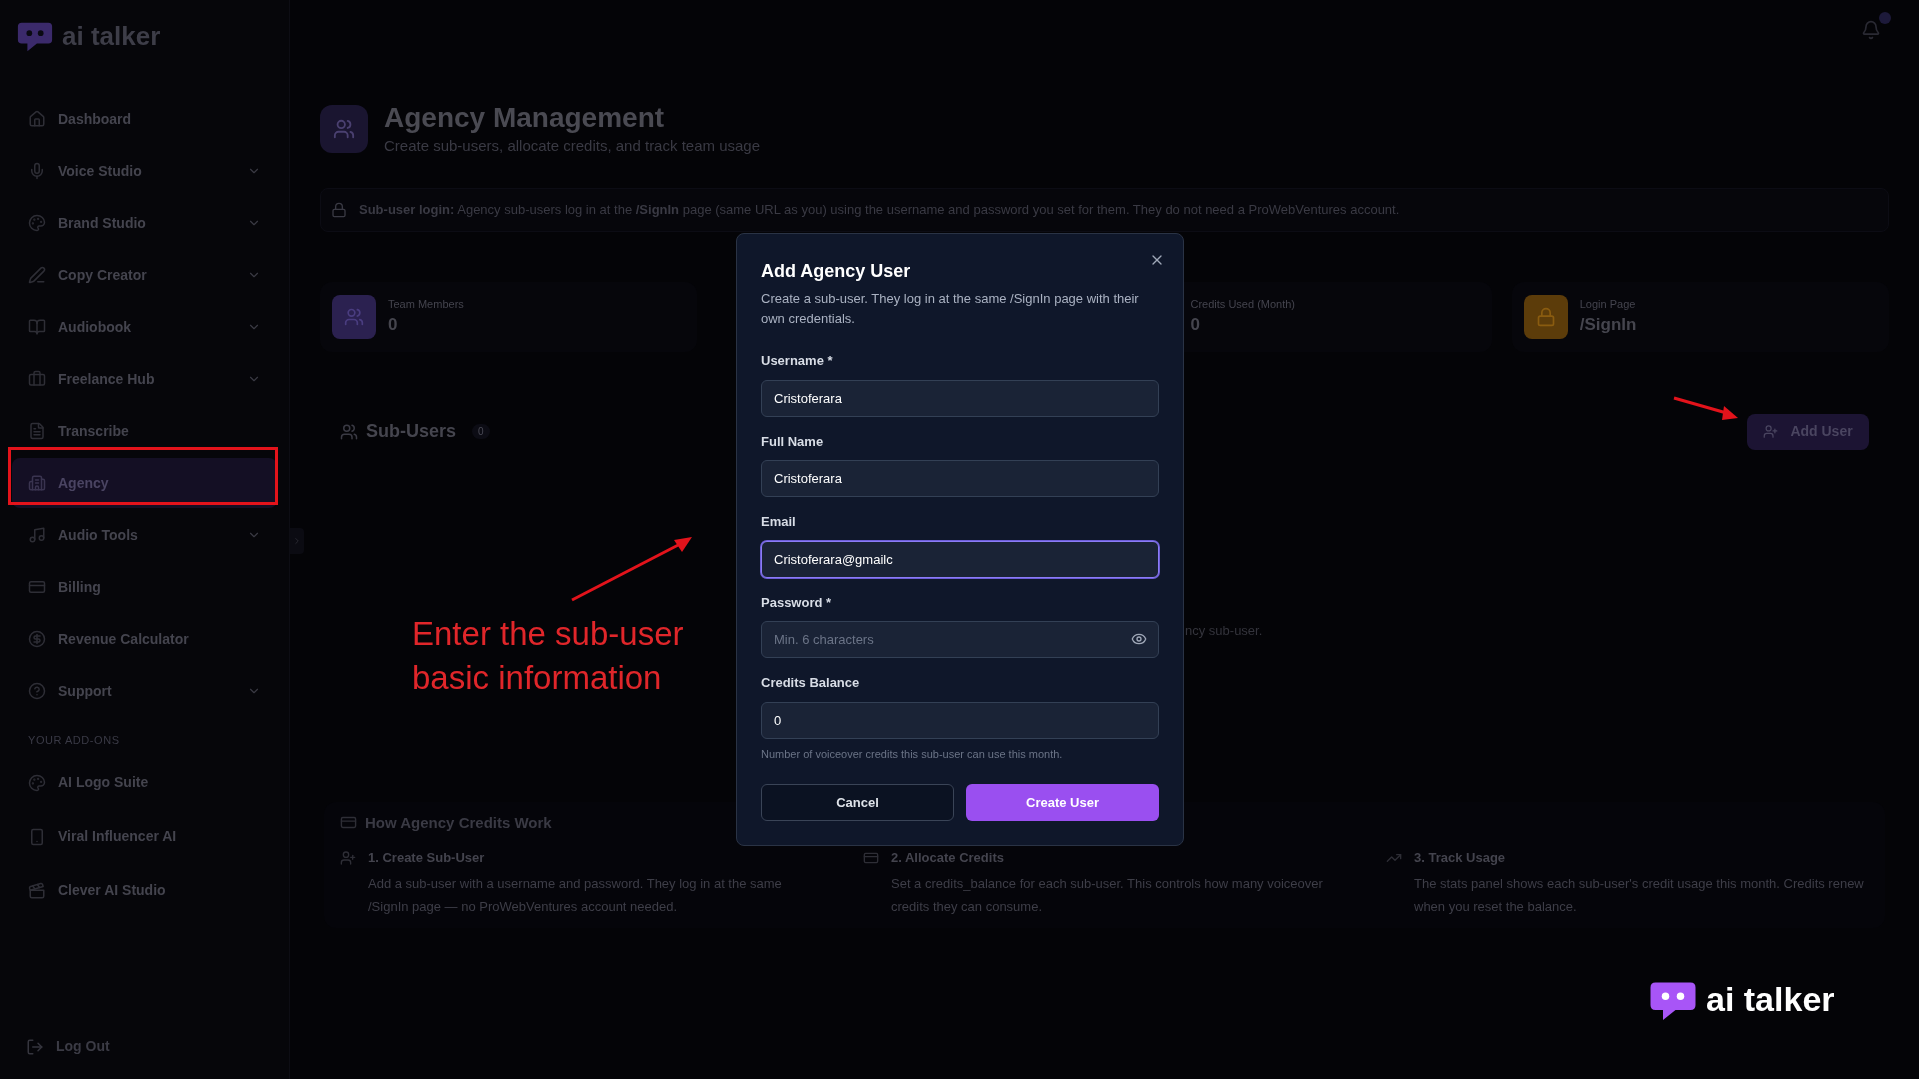 Image resolution: width=1919 pixels, height=1079 pixels. I want to click on document-icon, so click(37, 431).